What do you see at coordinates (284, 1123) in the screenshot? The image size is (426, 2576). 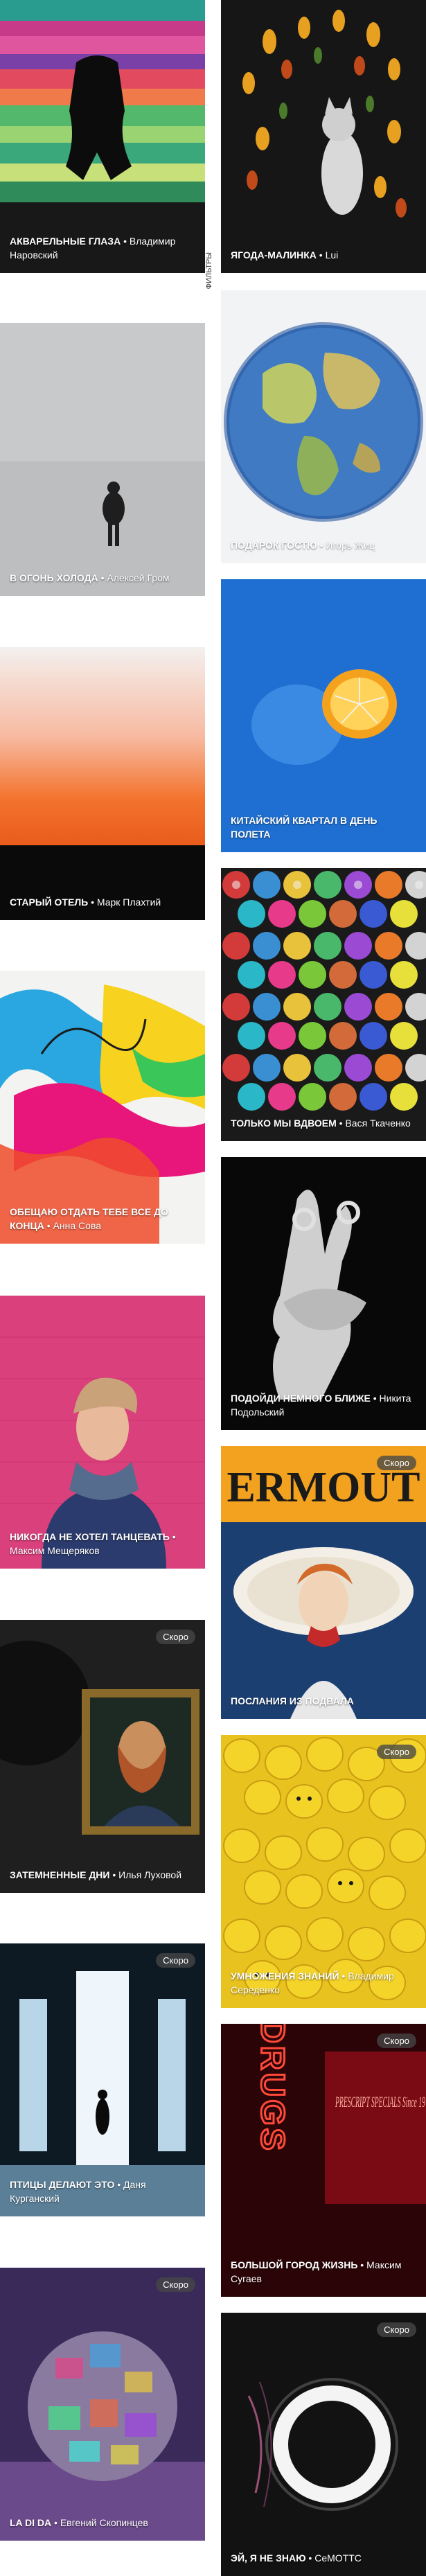 I see `track-title: ТОЛЬКО МЫ ВДВОЕМ` at bounding box center [284, 1123].